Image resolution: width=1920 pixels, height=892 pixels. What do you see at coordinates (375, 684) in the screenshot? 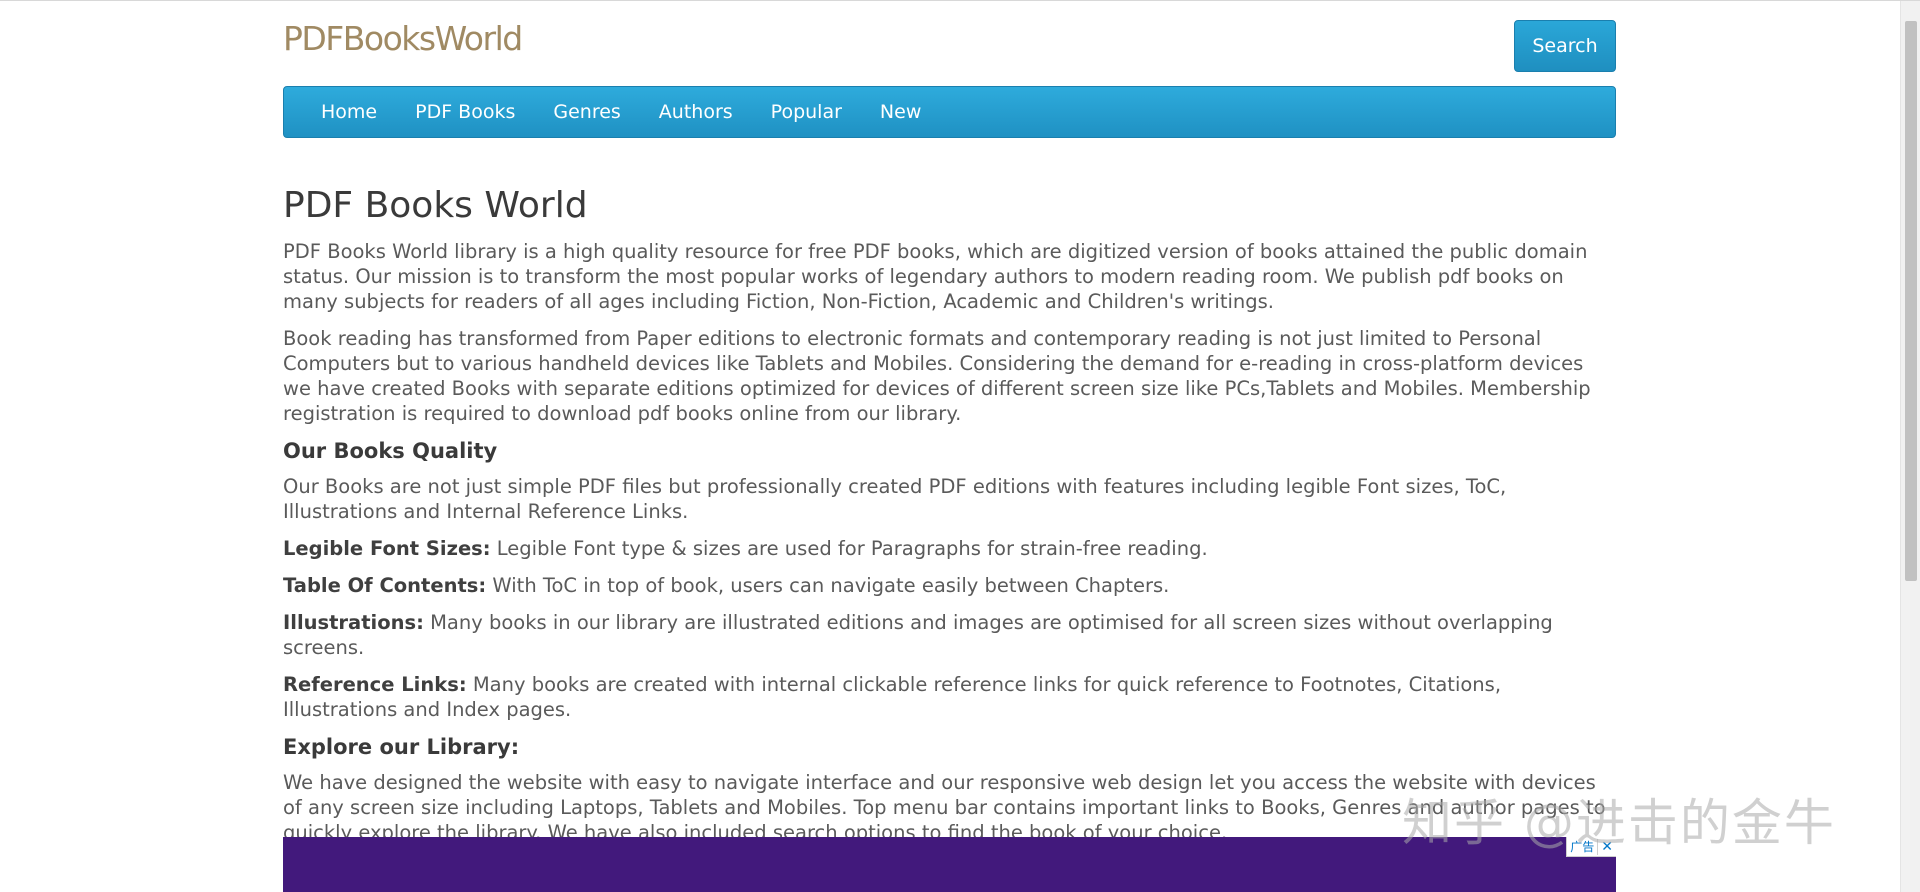
I see `feature-label: Reference Links:` at bounding box center [375, 684].